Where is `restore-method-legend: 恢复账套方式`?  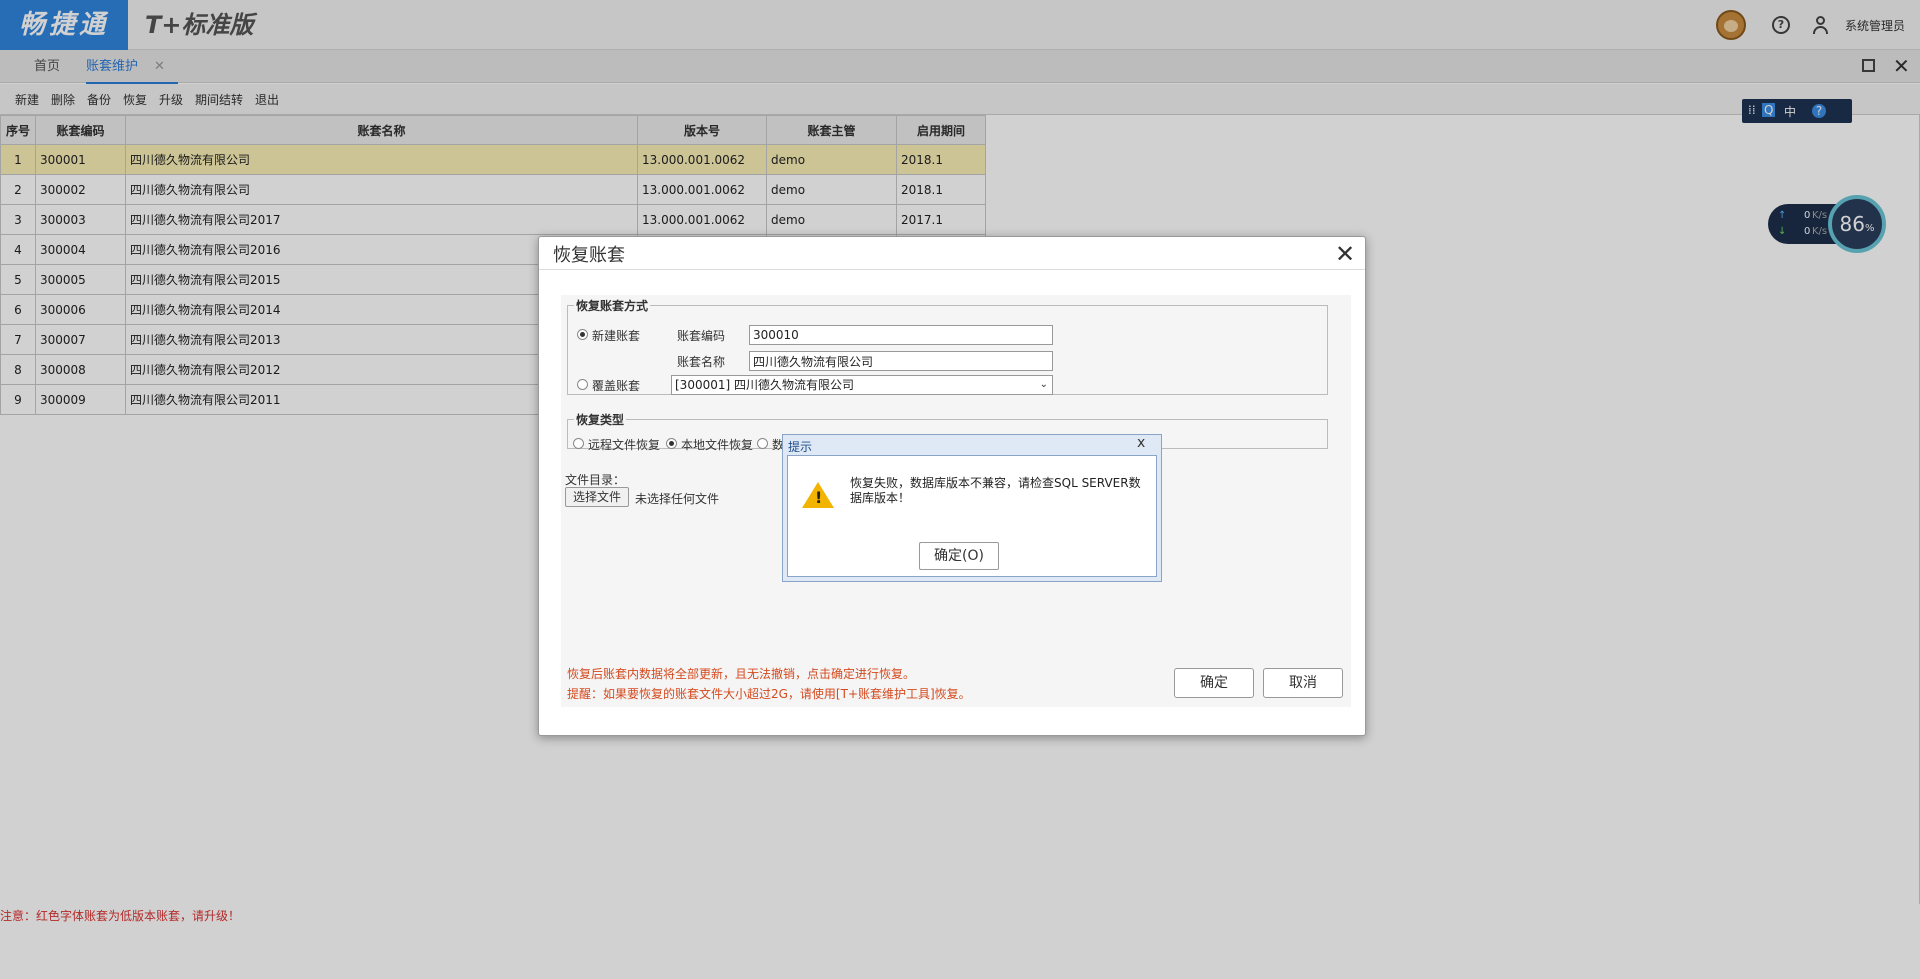 restore-method-legend: 恢复账套方式 is located at coordinates (612, 306).